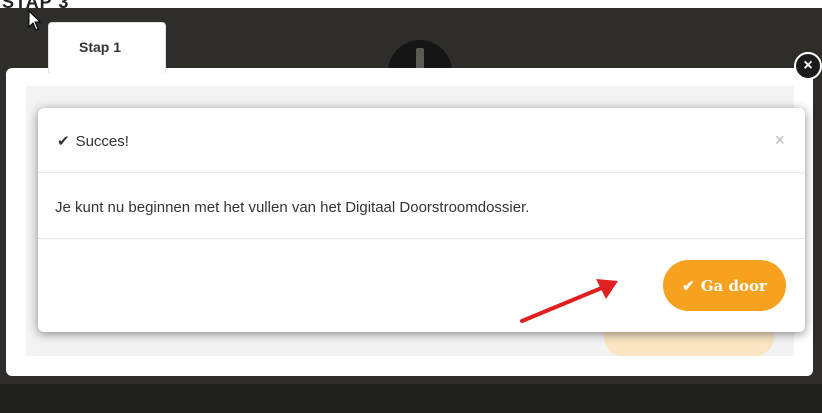 Image resolution: width=822 pixels, height=413 pixels. Describe the element at coordinates (35, 20) in the screenshot. I see `mouse-cursor-icon` at that location.